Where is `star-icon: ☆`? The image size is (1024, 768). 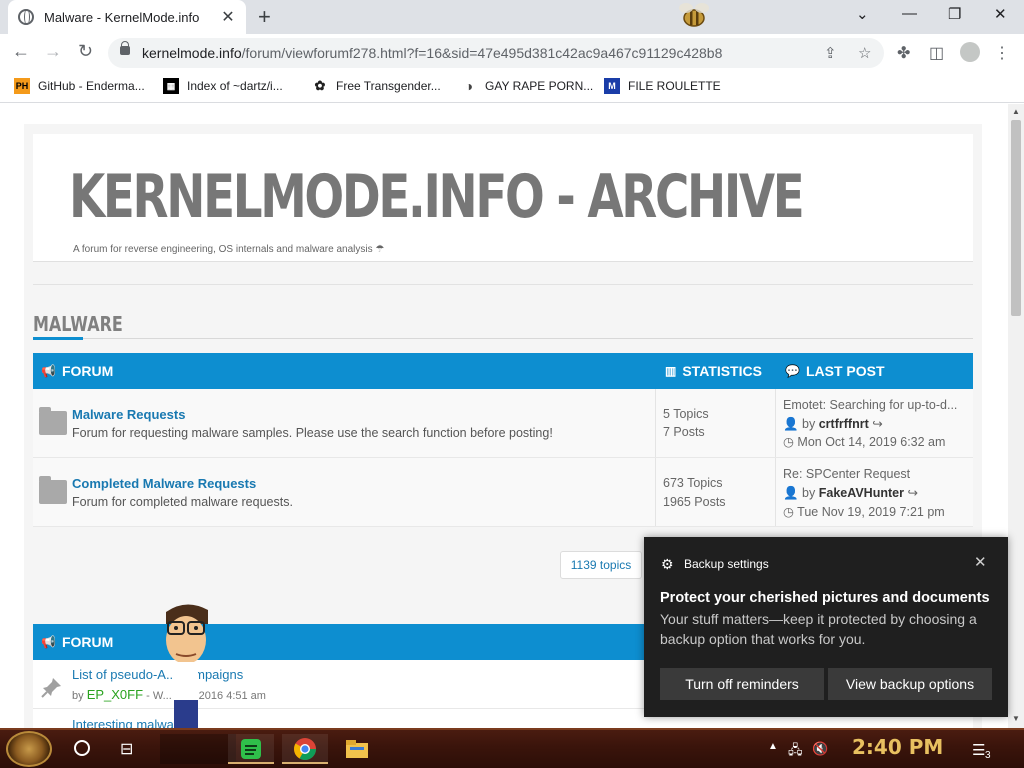 star-icon: ☆ is located at coordinates (864, 53).